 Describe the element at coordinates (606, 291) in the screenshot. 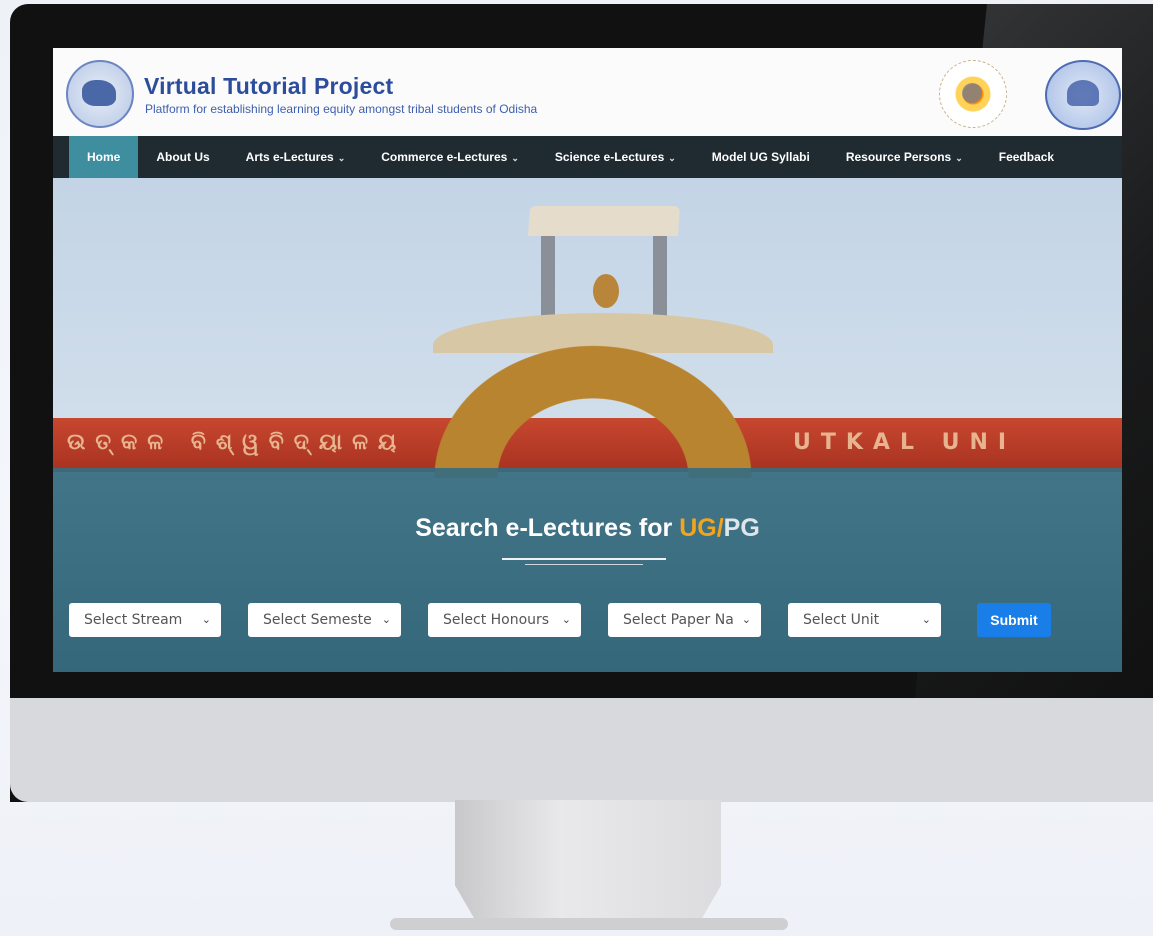

I see `arch-finial` at that location.